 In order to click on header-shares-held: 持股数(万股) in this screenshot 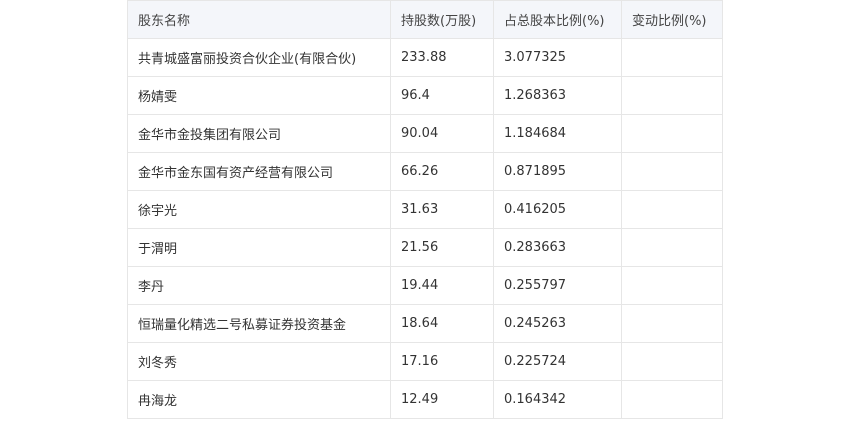, I will do `click(442, 19)`.